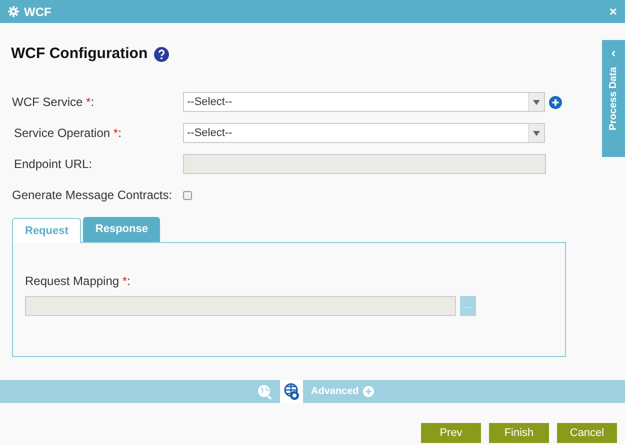 The image size is (625, 445). I want to click on field-label: Request Mapping *:, so click(77, 281).